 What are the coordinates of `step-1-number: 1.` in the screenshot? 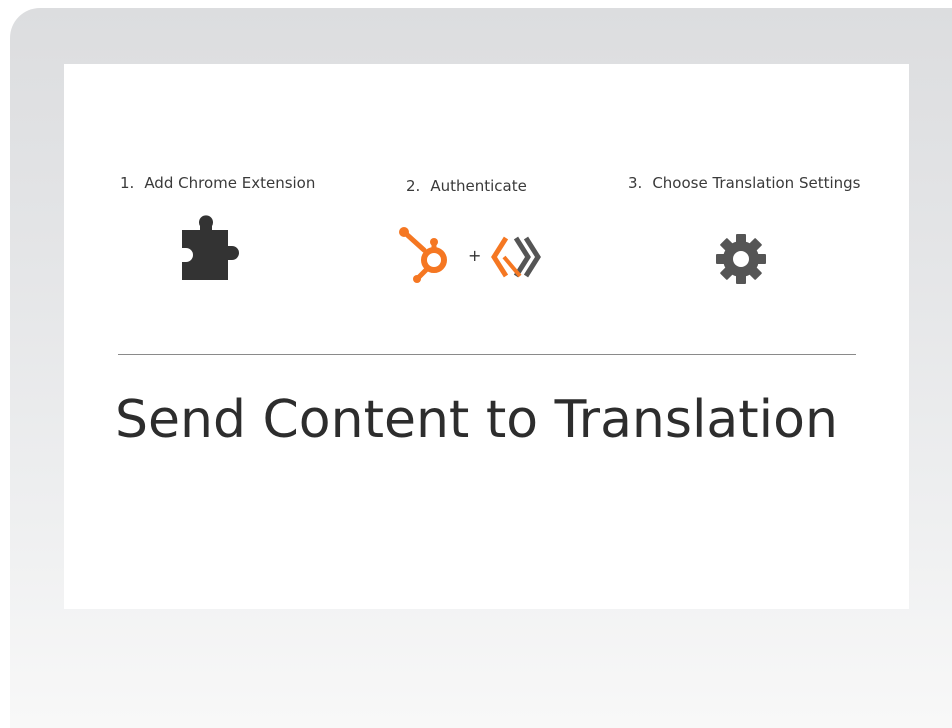 It's located at (127, 183).